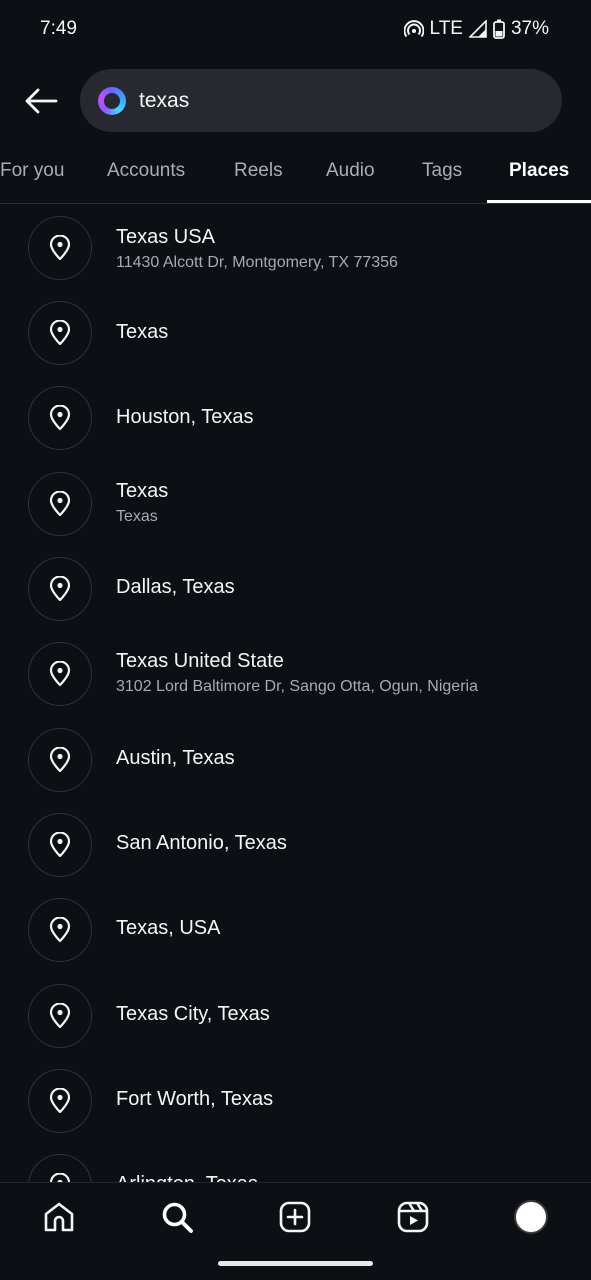  Describe the element at coordinates (350, 171) in the screenshot. I see `tab-audio: Audio` at that location.